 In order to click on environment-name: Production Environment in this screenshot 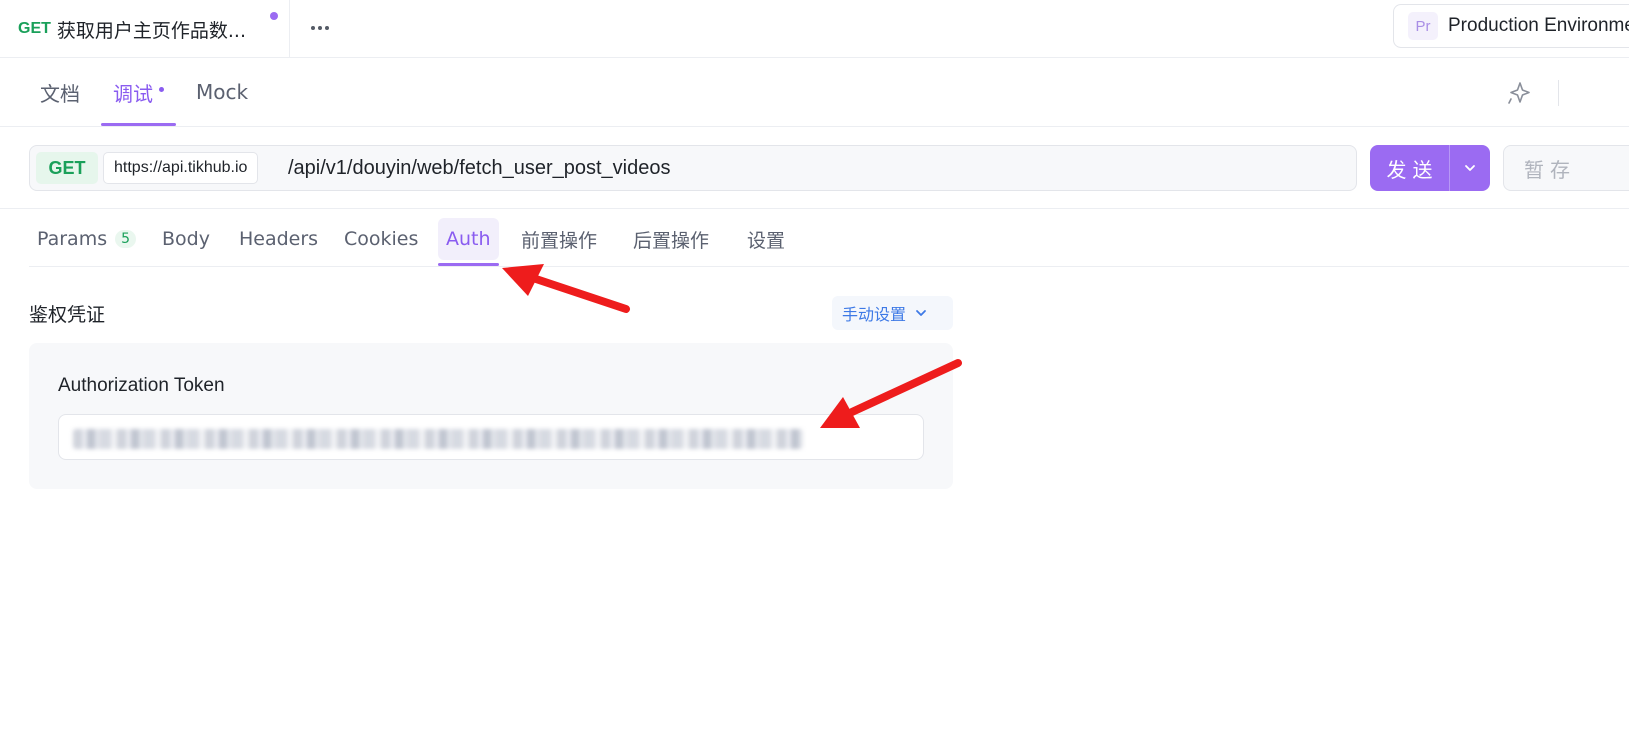, I will do `click(1538, 25)`.